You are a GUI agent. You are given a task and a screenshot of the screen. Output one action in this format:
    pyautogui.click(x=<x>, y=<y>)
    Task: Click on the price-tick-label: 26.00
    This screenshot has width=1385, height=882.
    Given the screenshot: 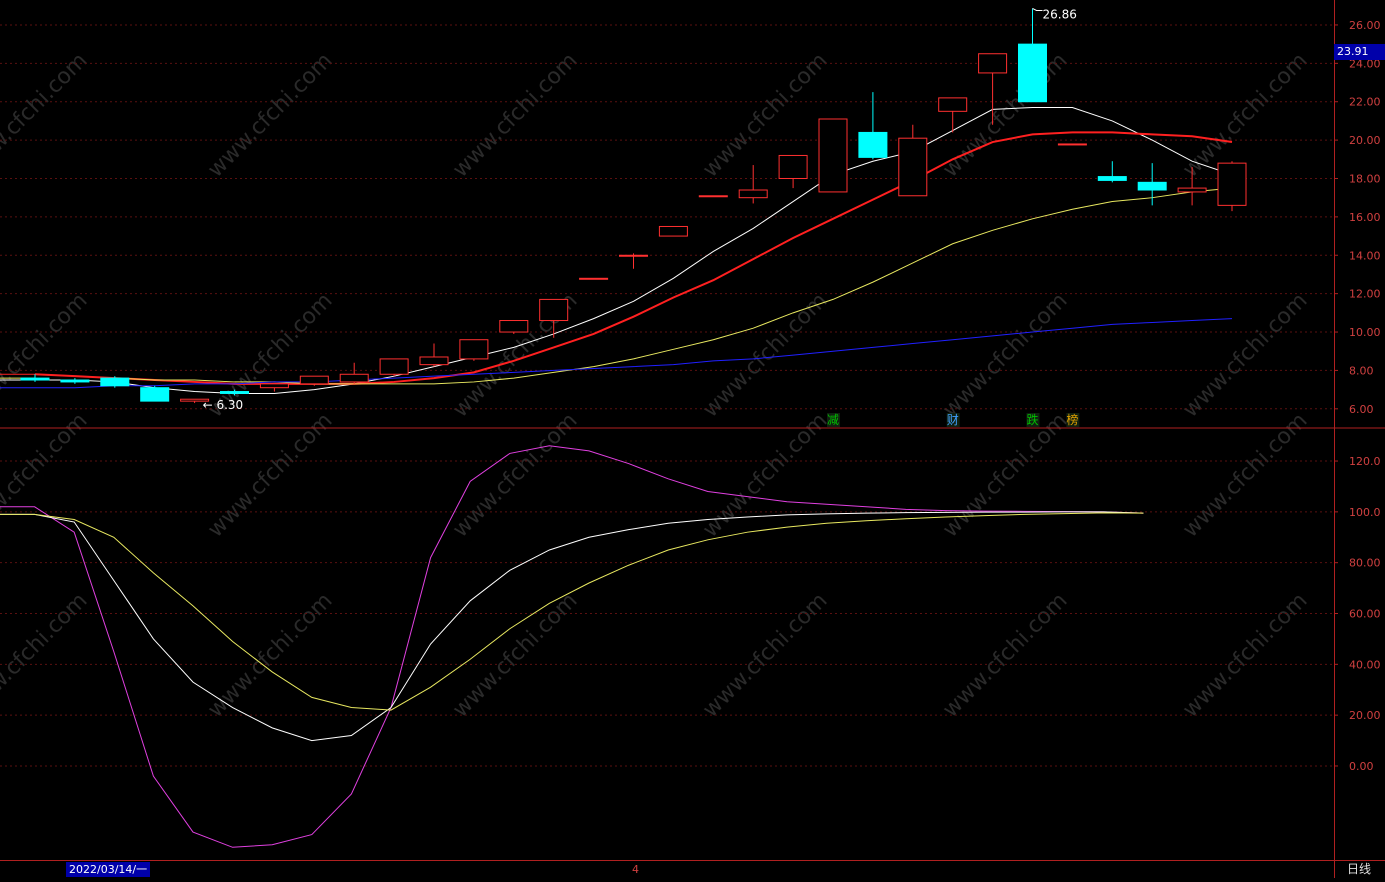 What is the action you would take?
    pyautogui.click(x=1365, y=25)
    